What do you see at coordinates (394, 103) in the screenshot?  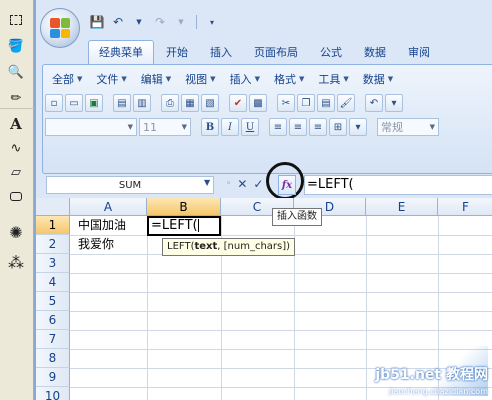 I see `undo-arrow-icon: ▾` at bounding box center [394, 103].